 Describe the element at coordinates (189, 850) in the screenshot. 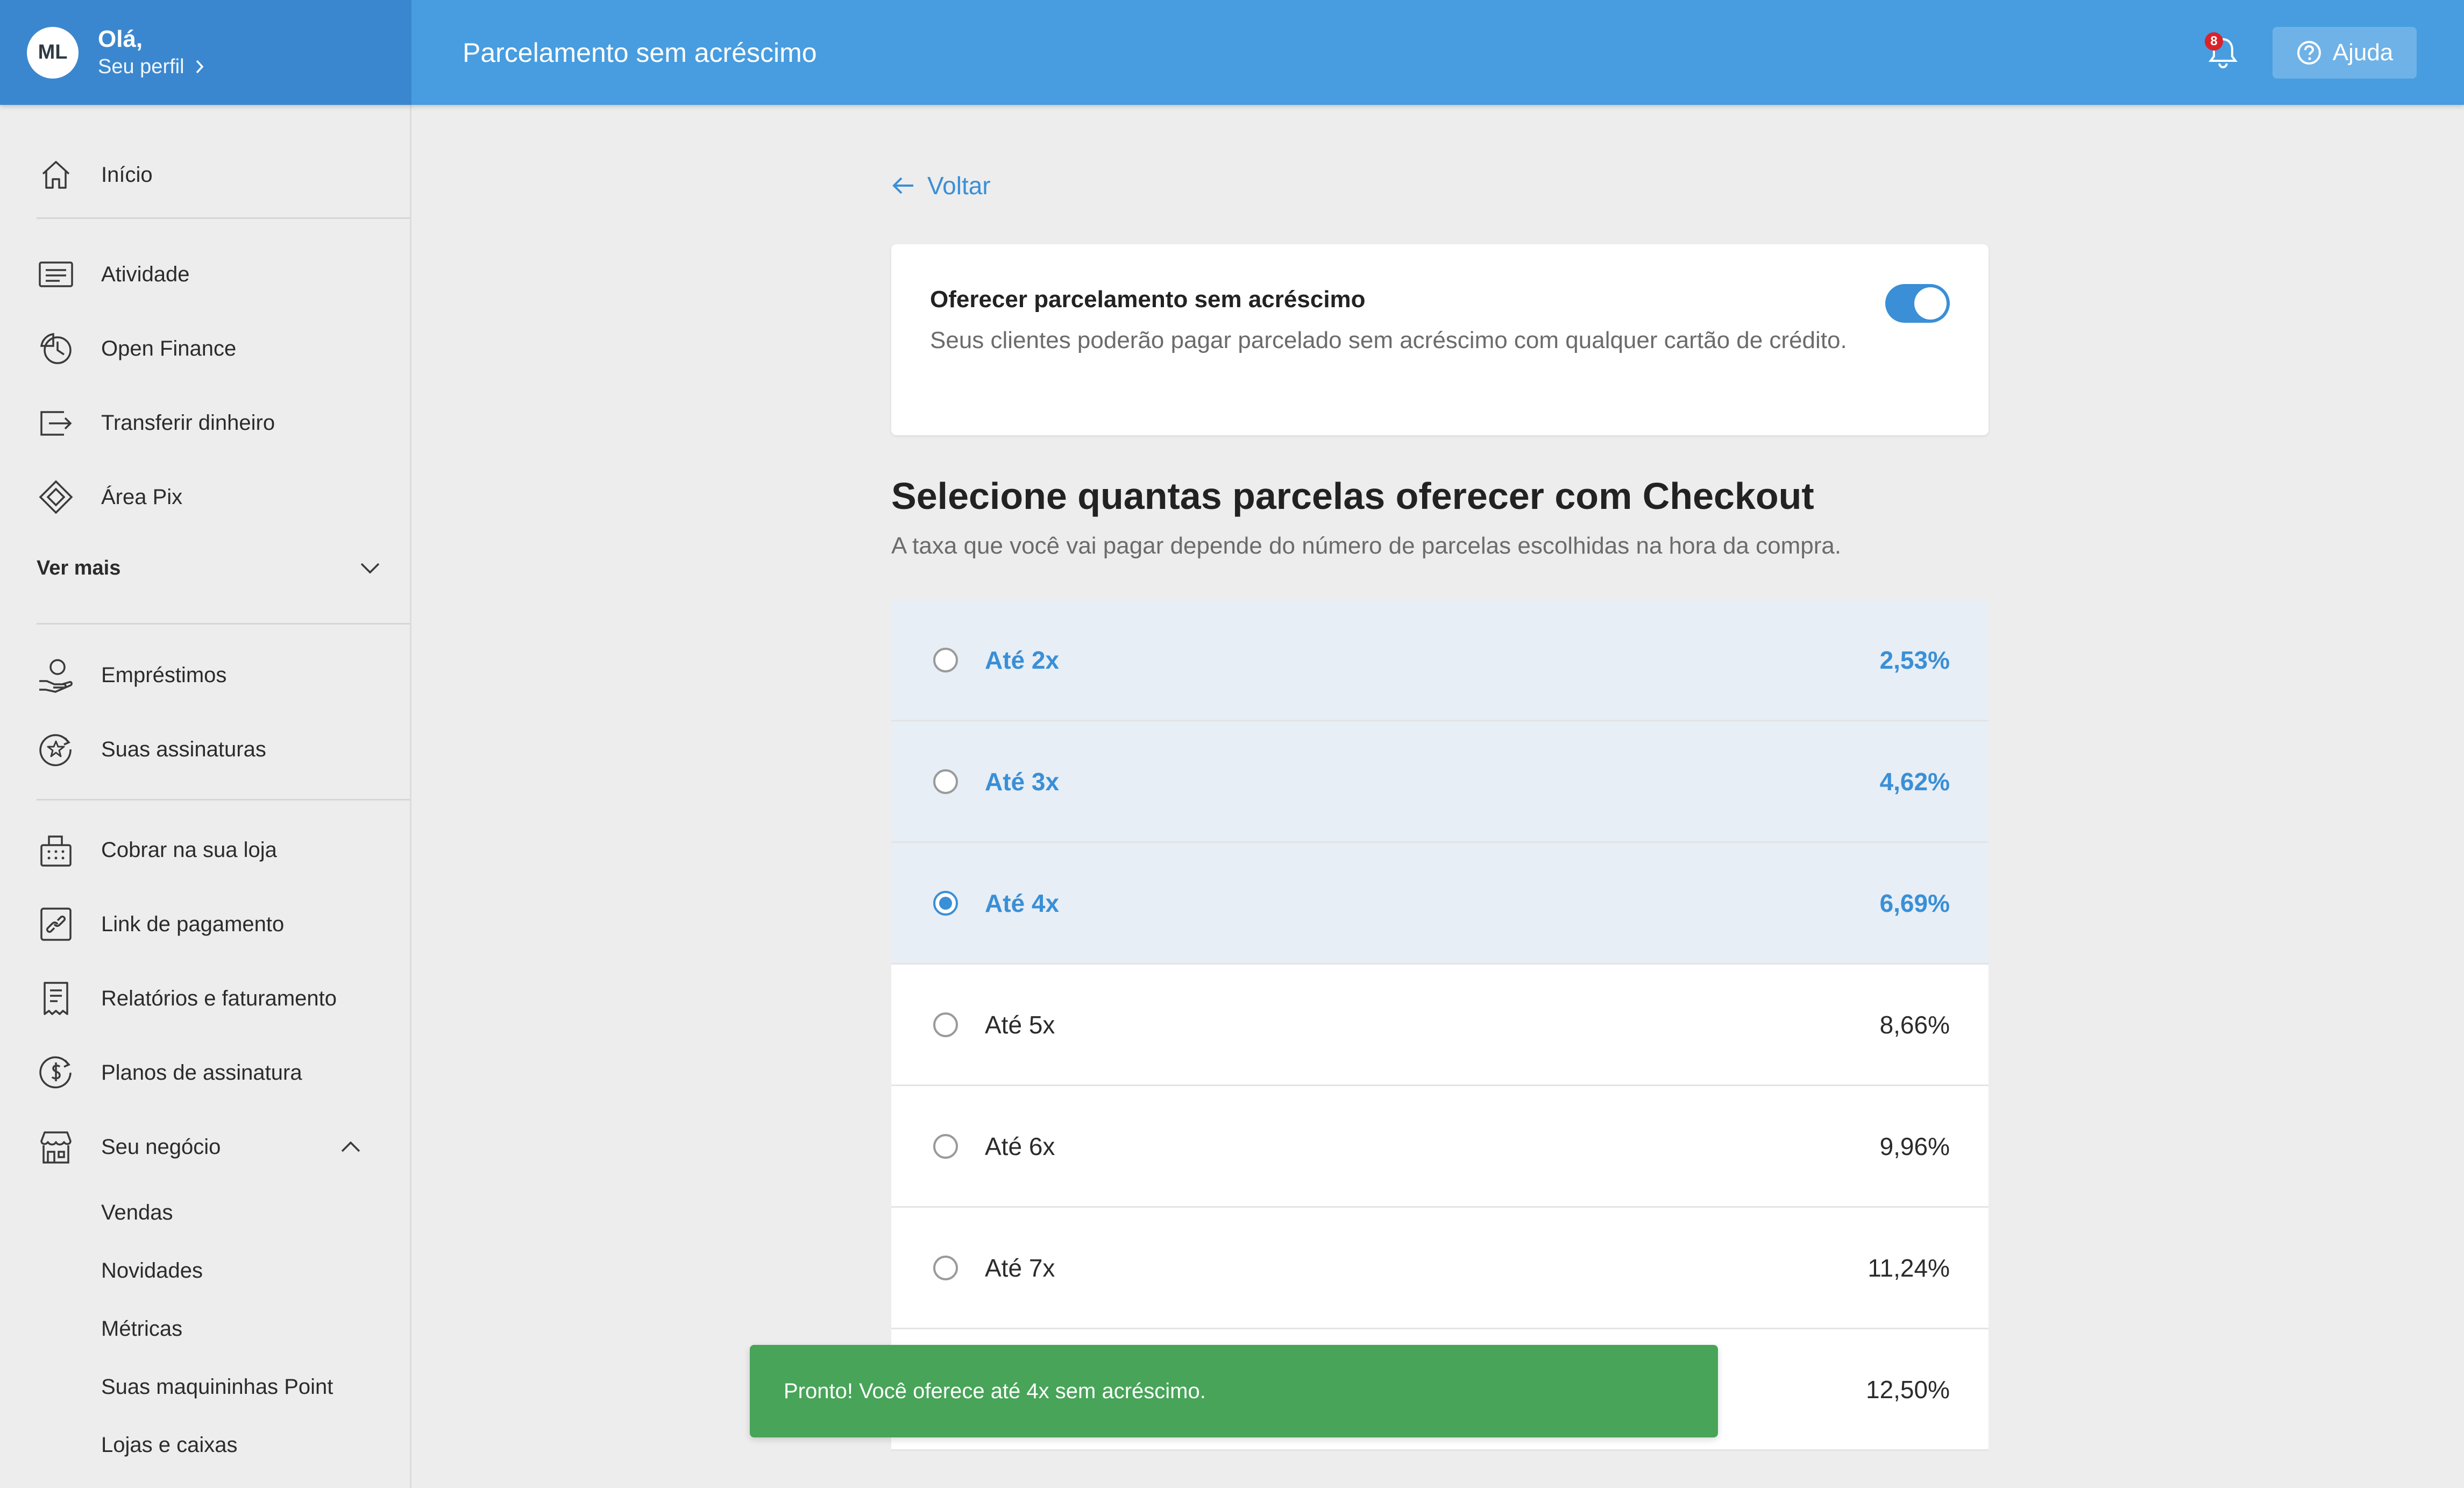

I see `sidebar-item-label: Cobrar na sua loja` at that location.